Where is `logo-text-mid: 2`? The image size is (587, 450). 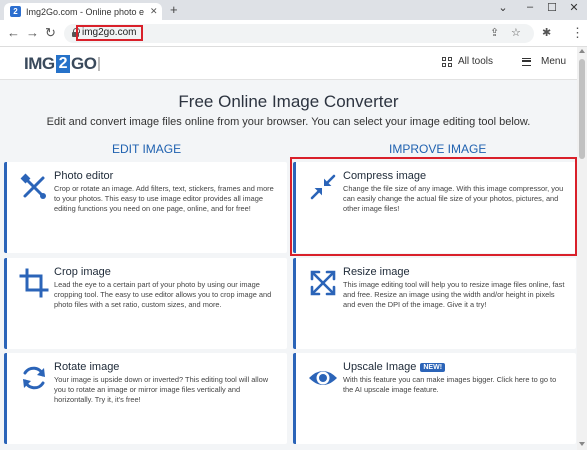 logo-text-mid: 2 is located at coordinates (63, 64).